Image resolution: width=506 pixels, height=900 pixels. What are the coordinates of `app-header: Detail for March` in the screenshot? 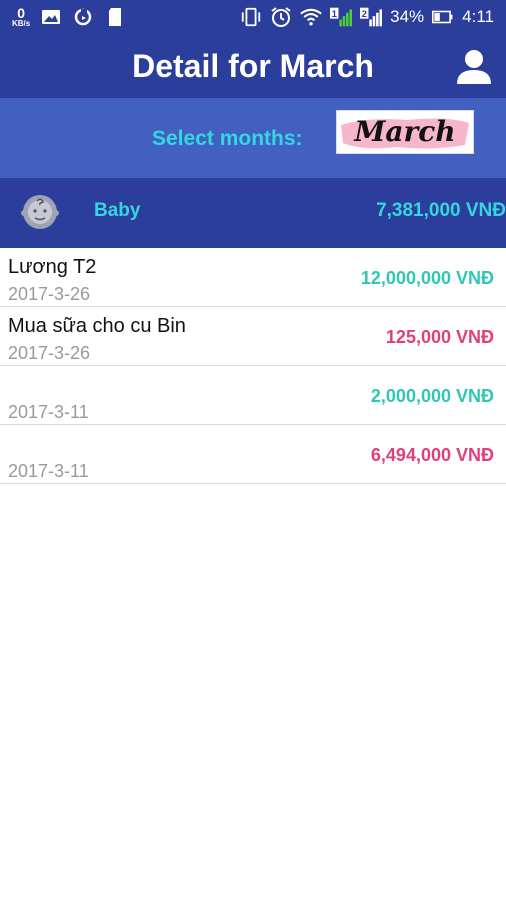 It's located at (253, 68).